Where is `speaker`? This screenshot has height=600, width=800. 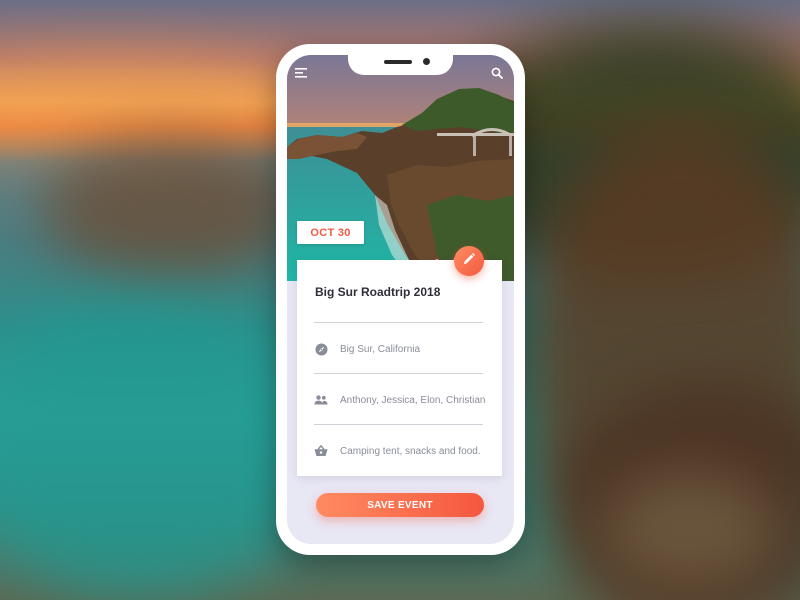
speaker is located at coordinates (398, 62).